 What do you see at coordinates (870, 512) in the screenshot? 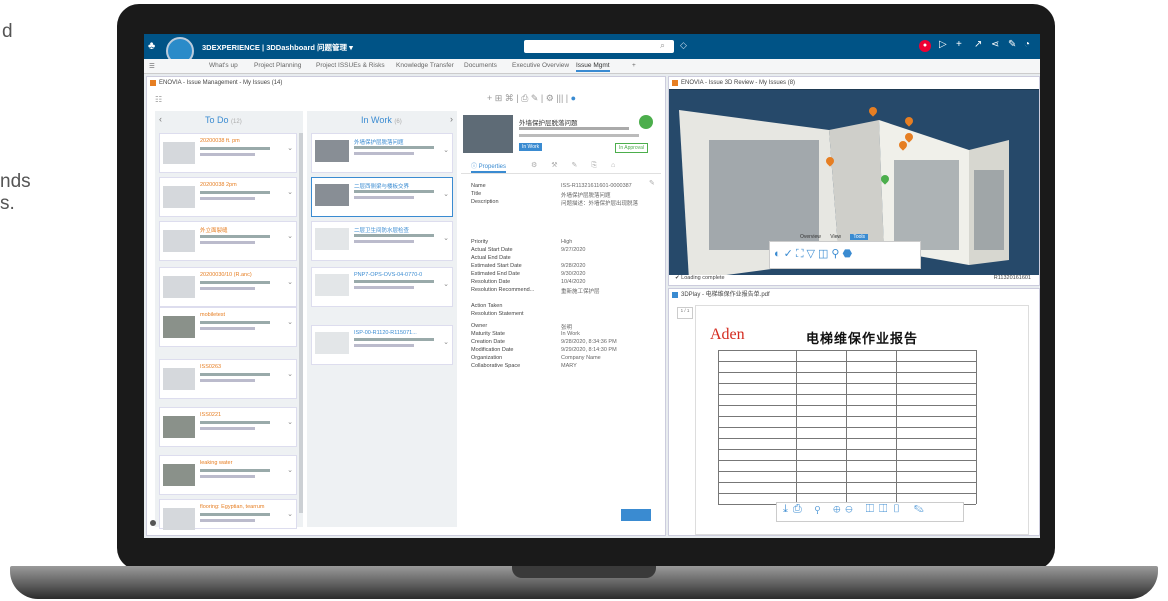
I see `pdf-toolbar: ⤓⎙ ⚲ ⊕⊖ ◫◫▯ ✎` at bounding box center [870, 512].